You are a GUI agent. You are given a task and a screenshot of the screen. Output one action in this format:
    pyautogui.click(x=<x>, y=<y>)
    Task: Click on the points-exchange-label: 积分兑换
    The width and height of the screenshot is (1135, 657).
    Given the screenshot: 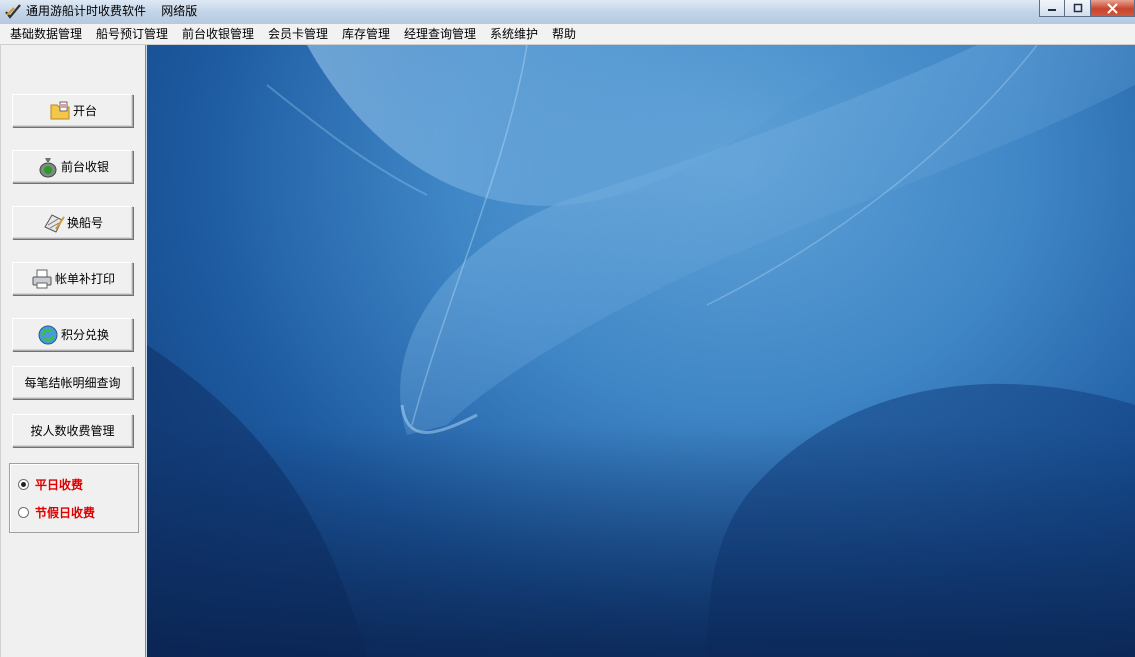 What is the action you would take?
    pyautogui.click(x=84, y=335)
    